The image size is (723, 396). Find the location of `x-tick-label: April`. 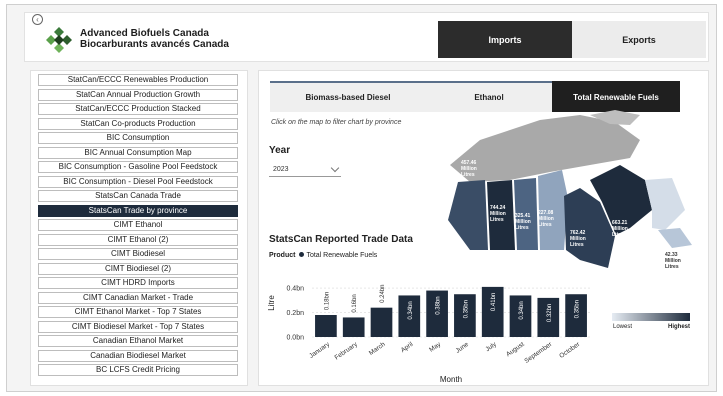

x-tick-label: April is located at coordinates (407, 348).